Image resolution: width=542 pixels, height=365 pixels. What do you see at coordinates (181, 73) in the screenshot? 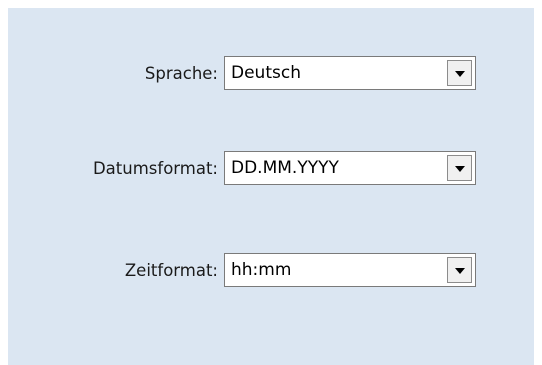
I see `language-label: Sprache:` at bounding box center [181, 73].